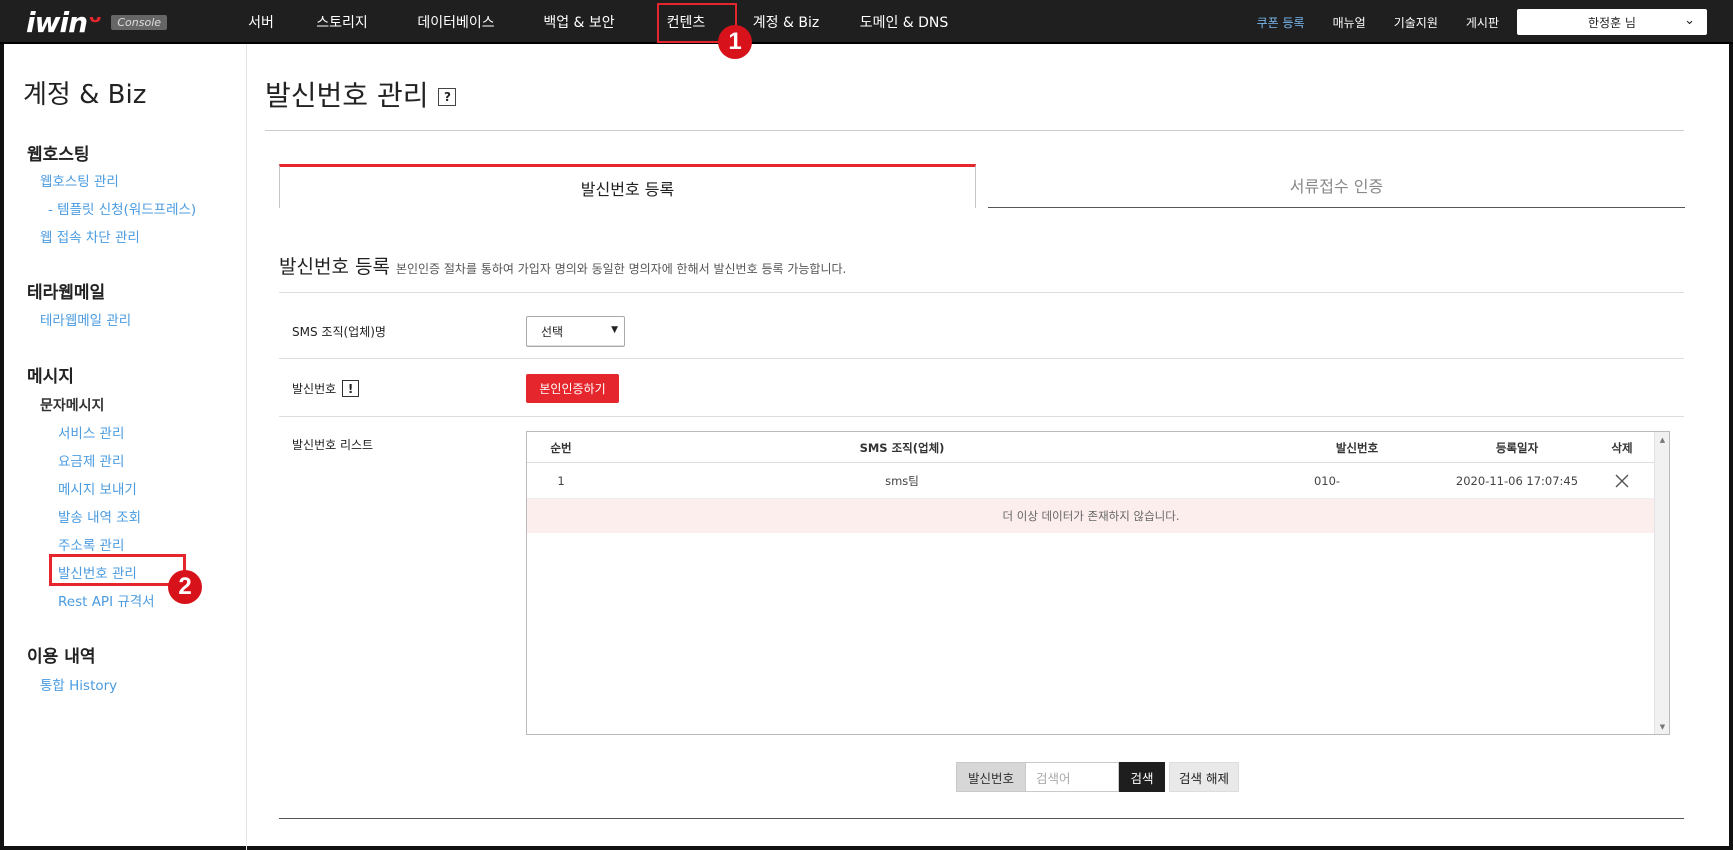  I want to click on sidebar-item-template-wordpress: - 템플릿 신청(워드프레스), so click(122, 208).